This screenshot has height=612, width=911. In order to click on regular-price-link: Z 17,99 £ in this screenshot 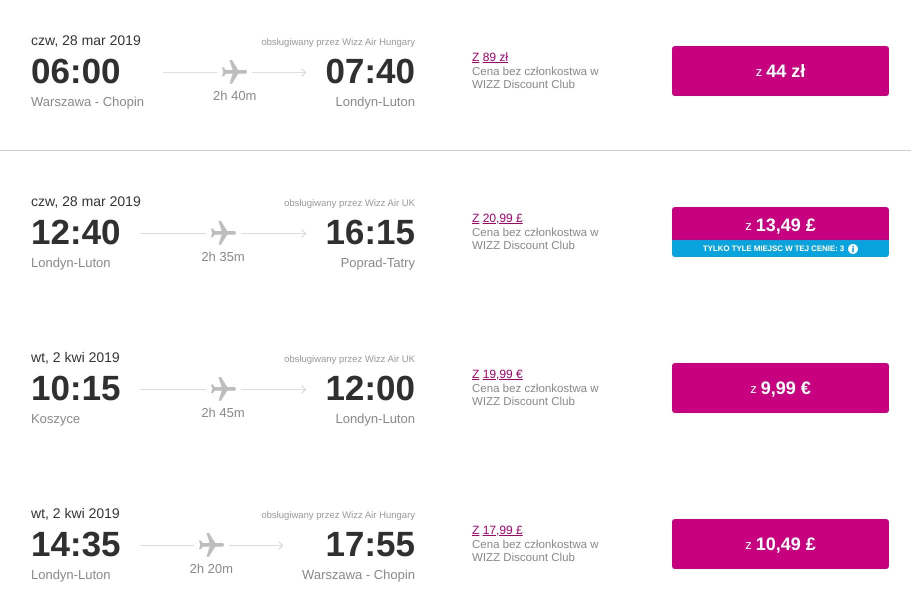, I will do `click(497, 530)`.